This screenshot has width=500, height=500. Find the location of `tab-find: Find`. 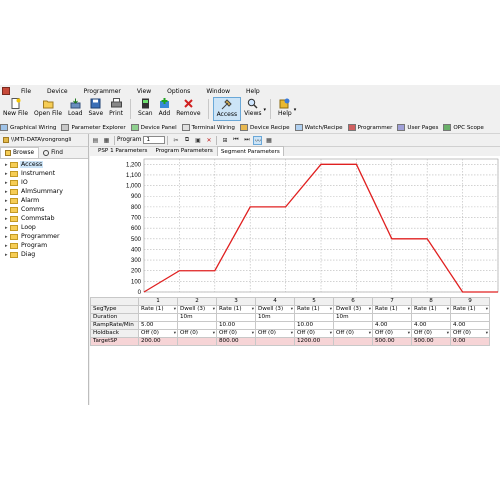

tab-find: Find is located at coordinates (53, 153).